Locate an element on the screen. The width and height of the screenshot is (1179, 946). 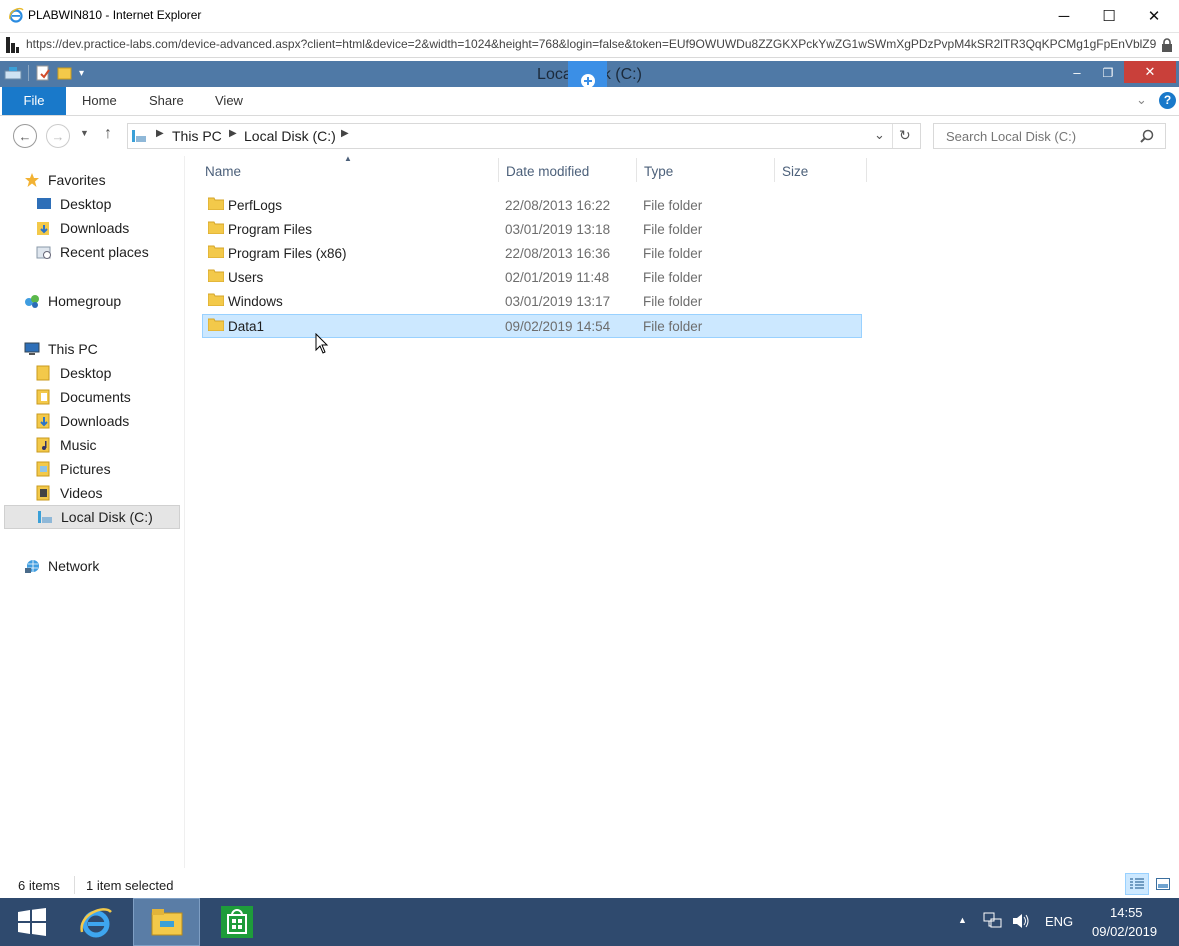
nav-favorites: Favorites is located at coordinates (104, 180).